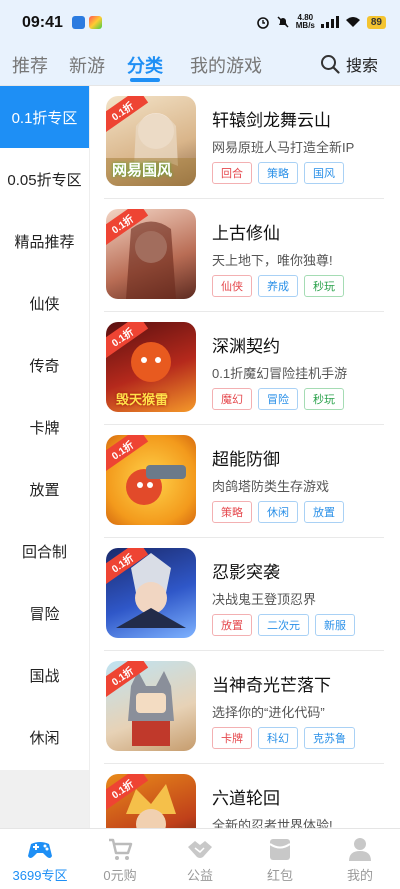 This screenshot has width=400, height=889. I want to click on handshake-icon, so click(200, 849).